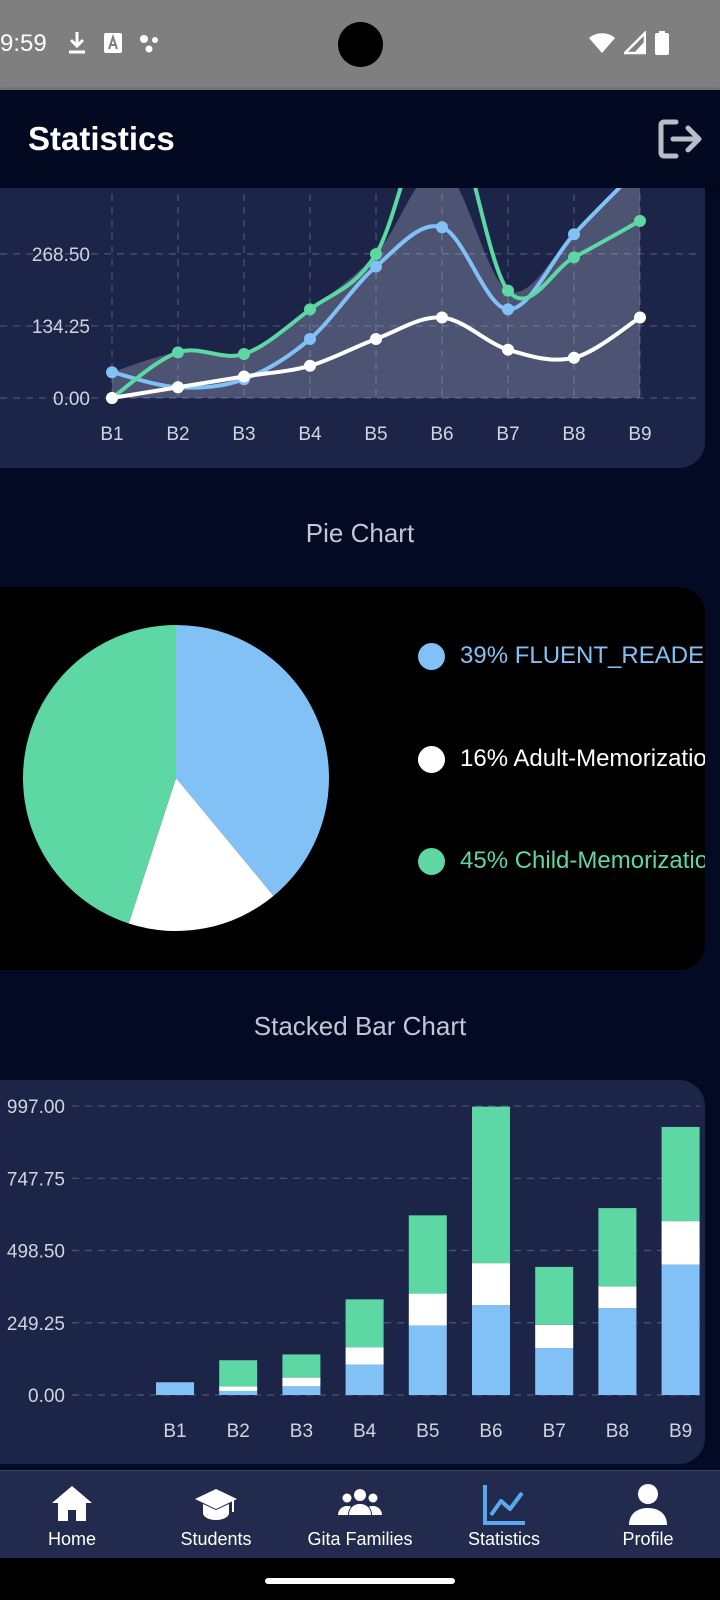 The height and width of the screenshot is (1600, 720). Describe the element at coordinates (71, 1539) in the screenshot. I see `nav-label: Home` at that location.